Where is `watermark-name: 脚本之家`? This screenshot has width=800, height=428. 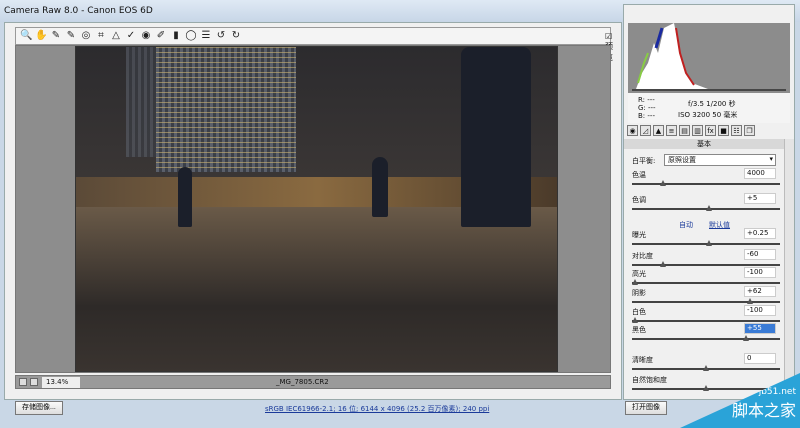 watermark-name: 脚本之家 is located at coordinates (763, 410).